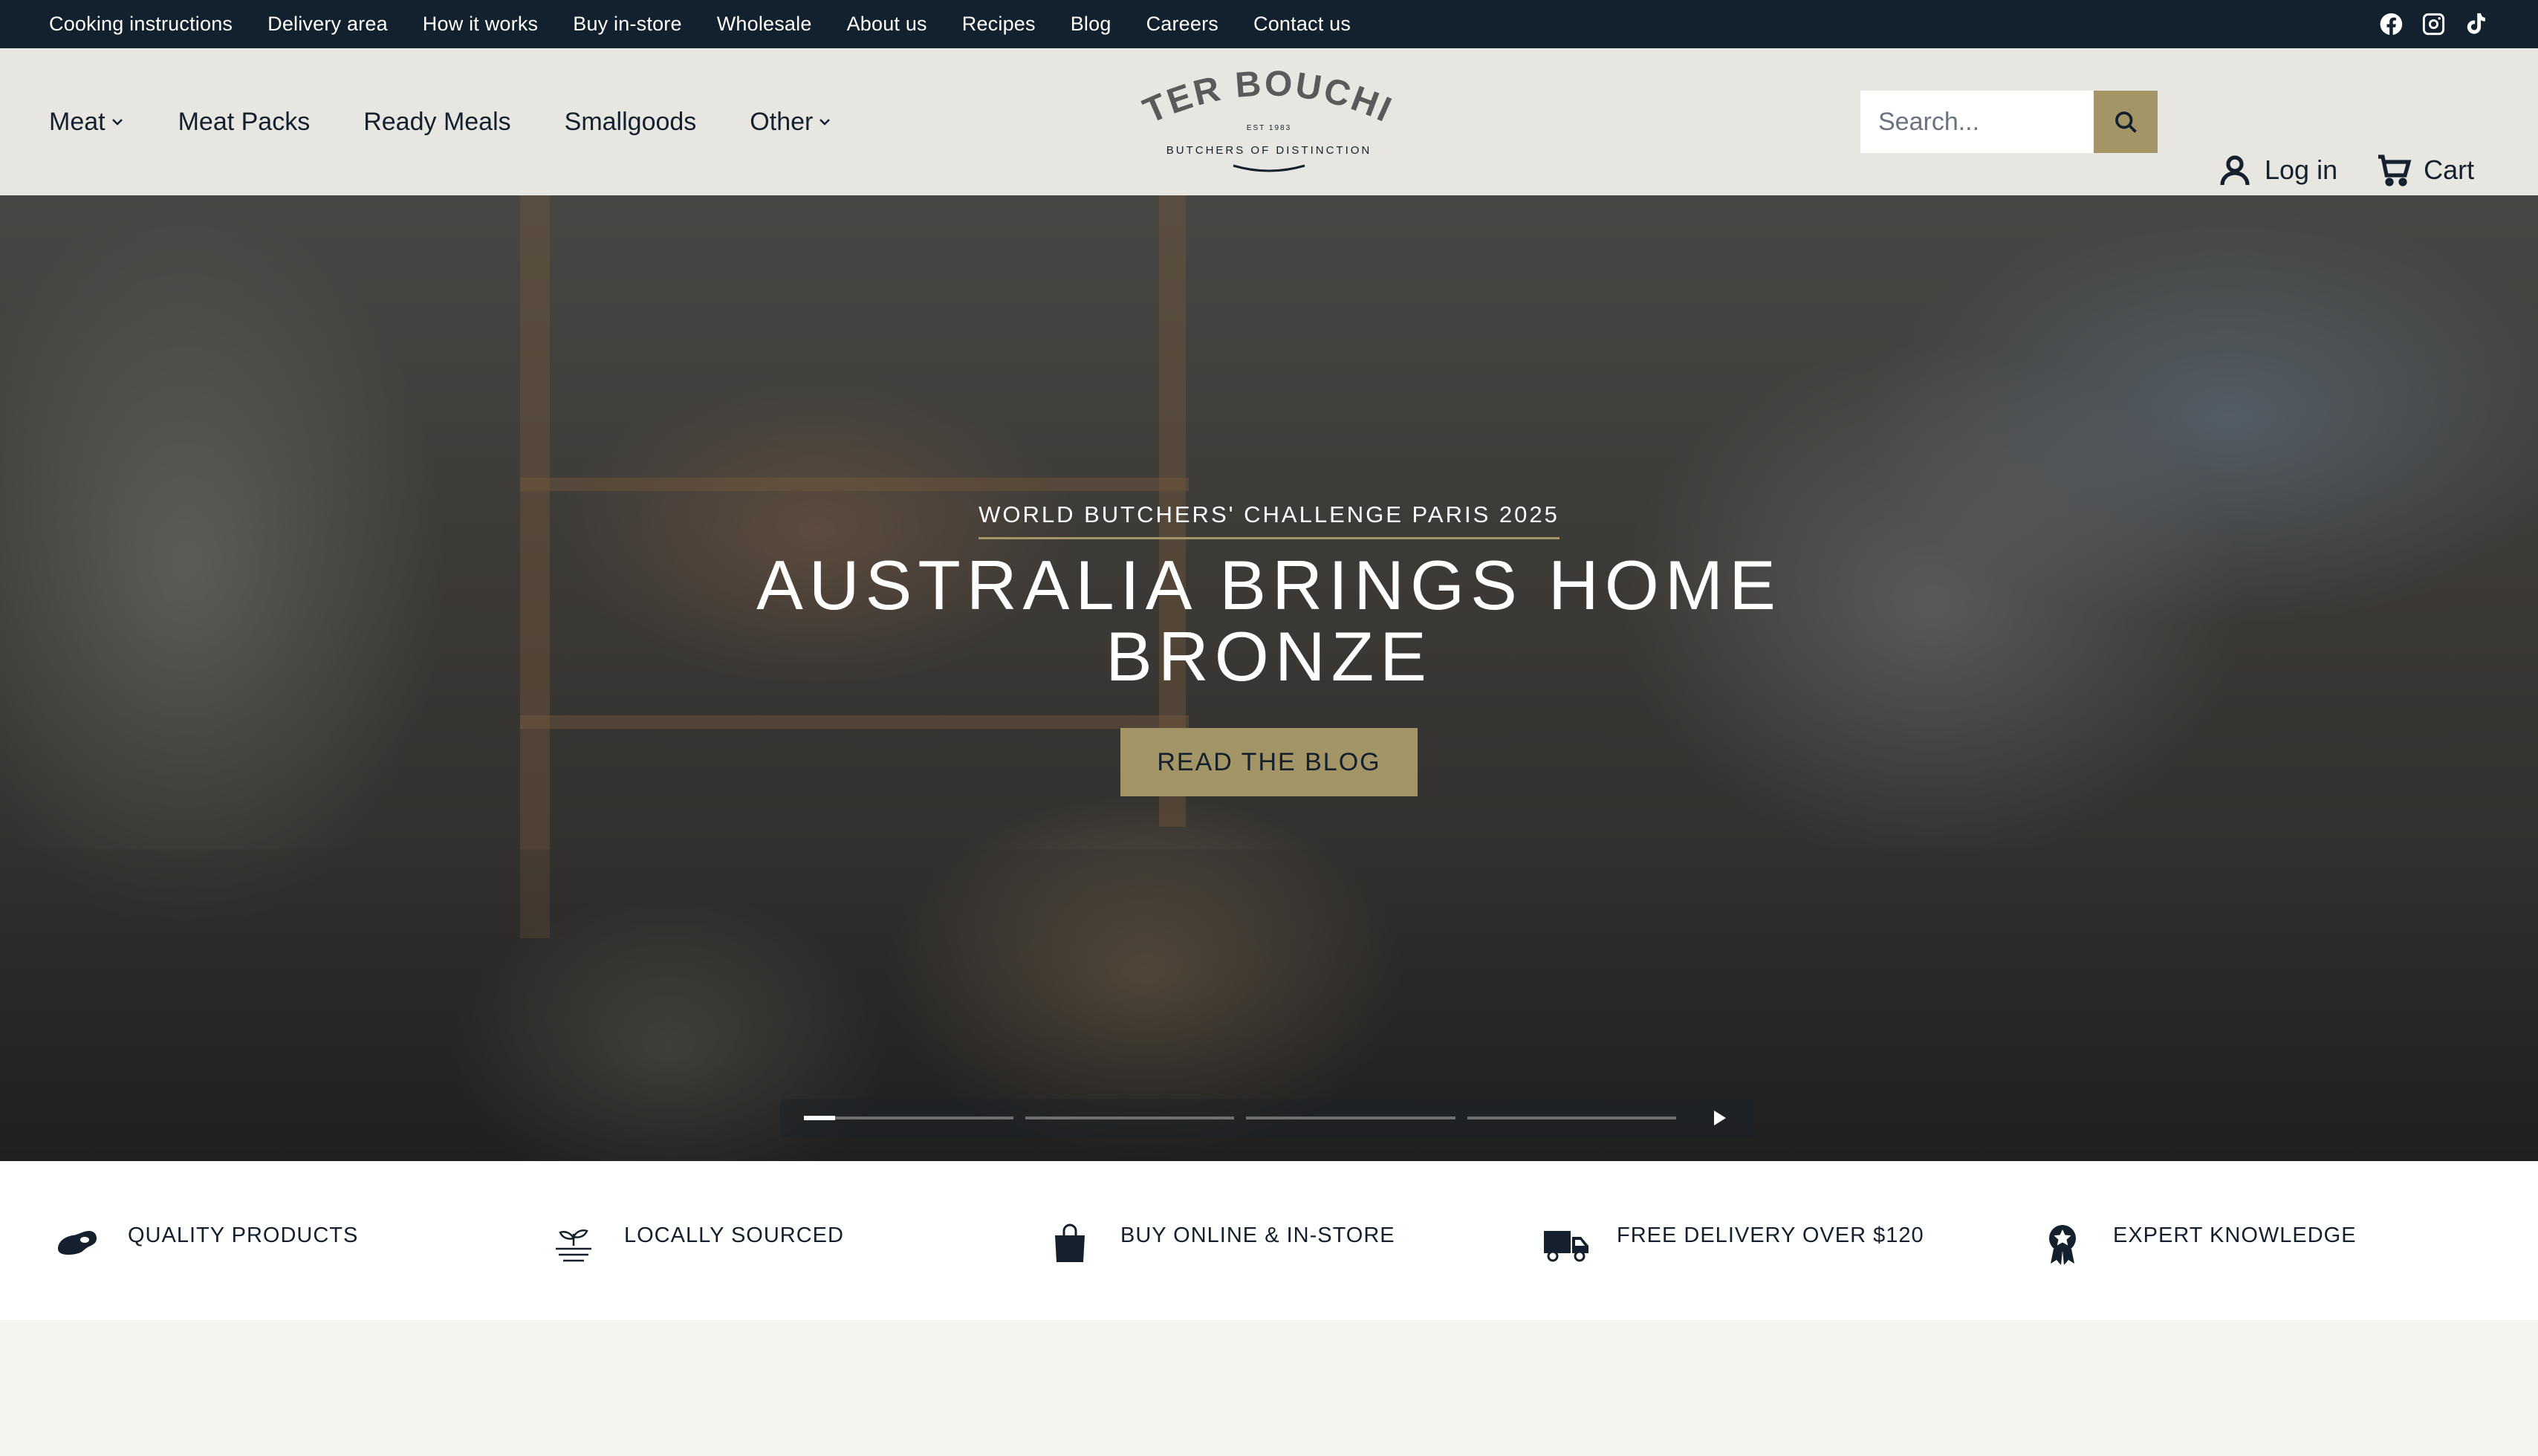  What do you see at coordinates (1091, 25) in the screenshot?
I see `link-blog: Blog` at bounding box center [1091, 25].